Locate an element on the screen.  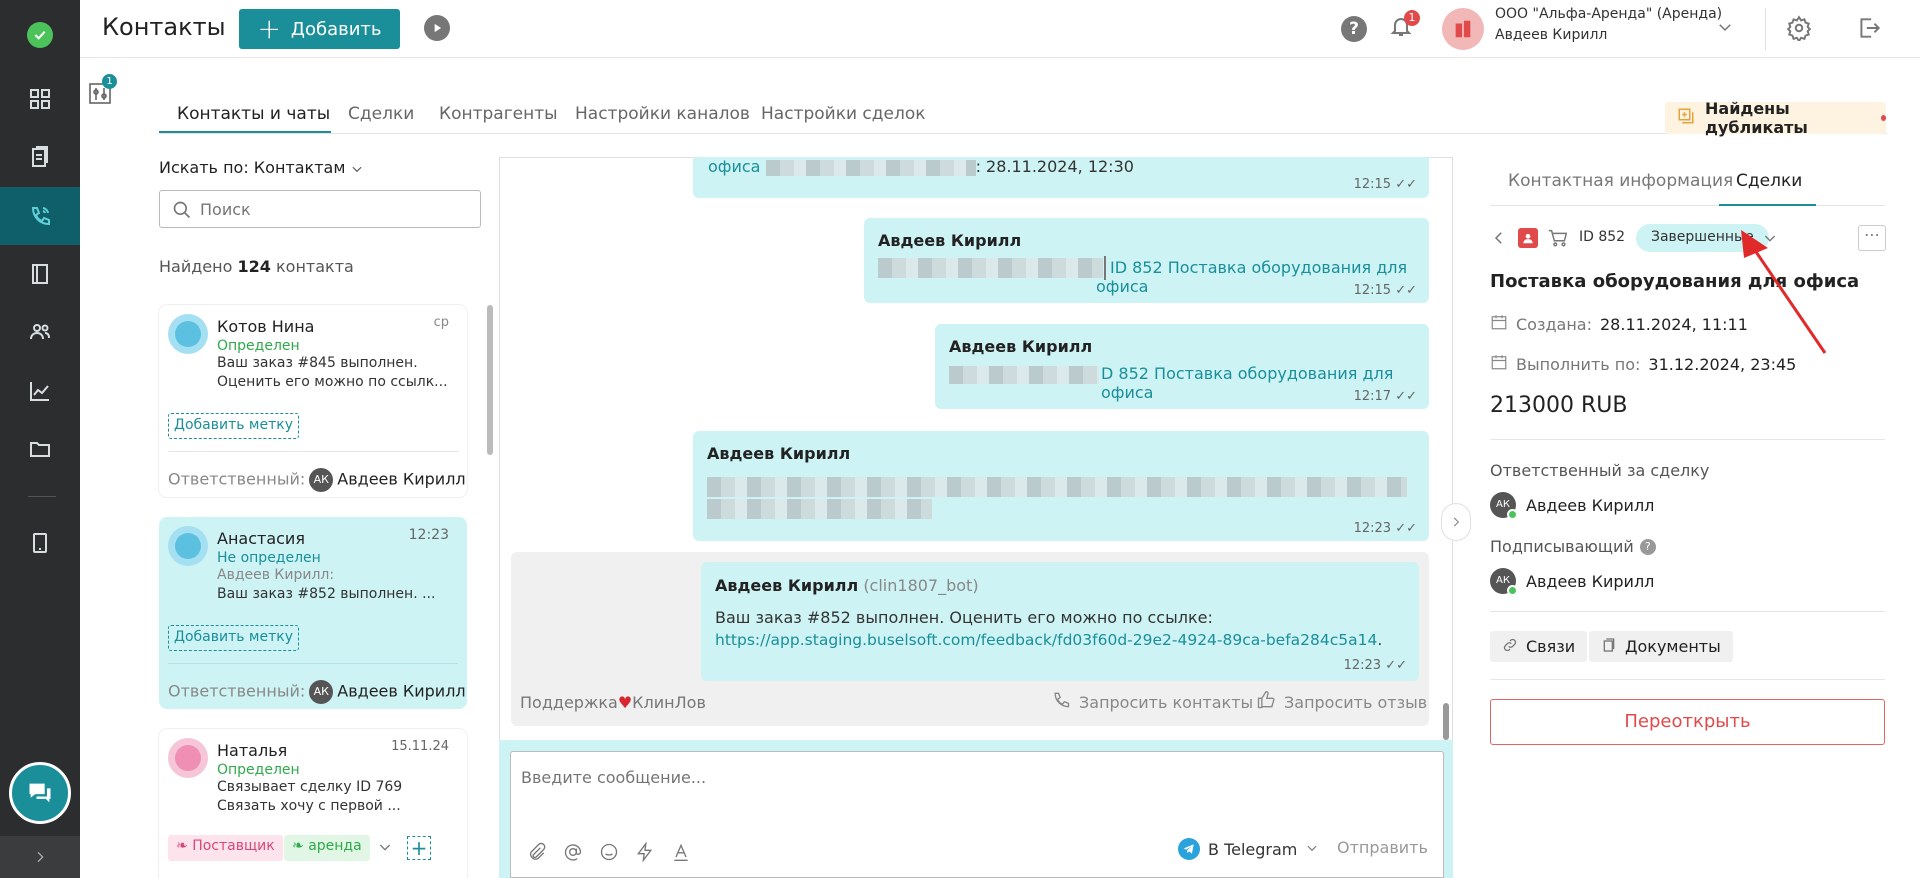
search-field is located at coordinates (320, 209).